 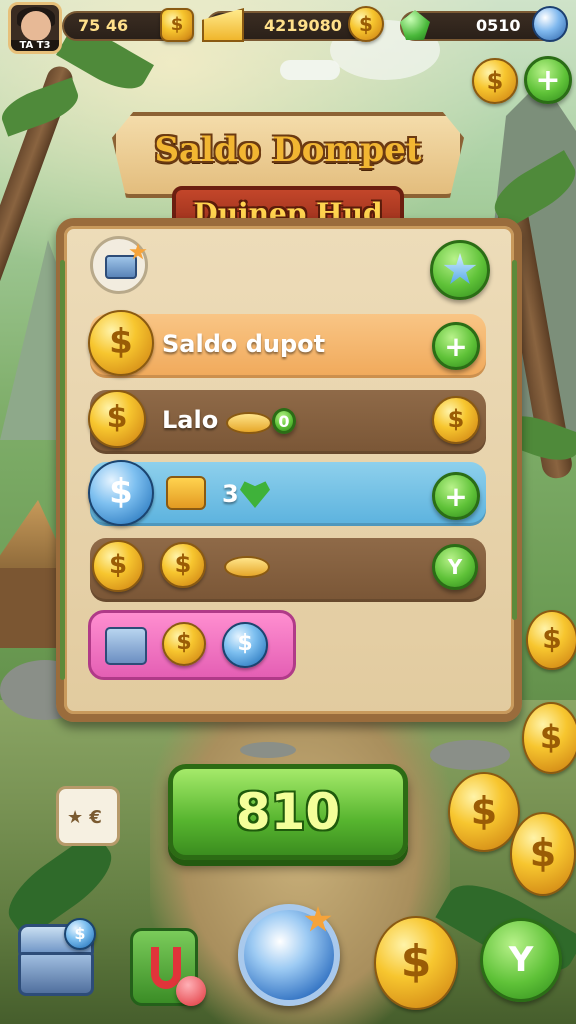 I want to click on add-gems-button: +, so click(x=456, y=496).